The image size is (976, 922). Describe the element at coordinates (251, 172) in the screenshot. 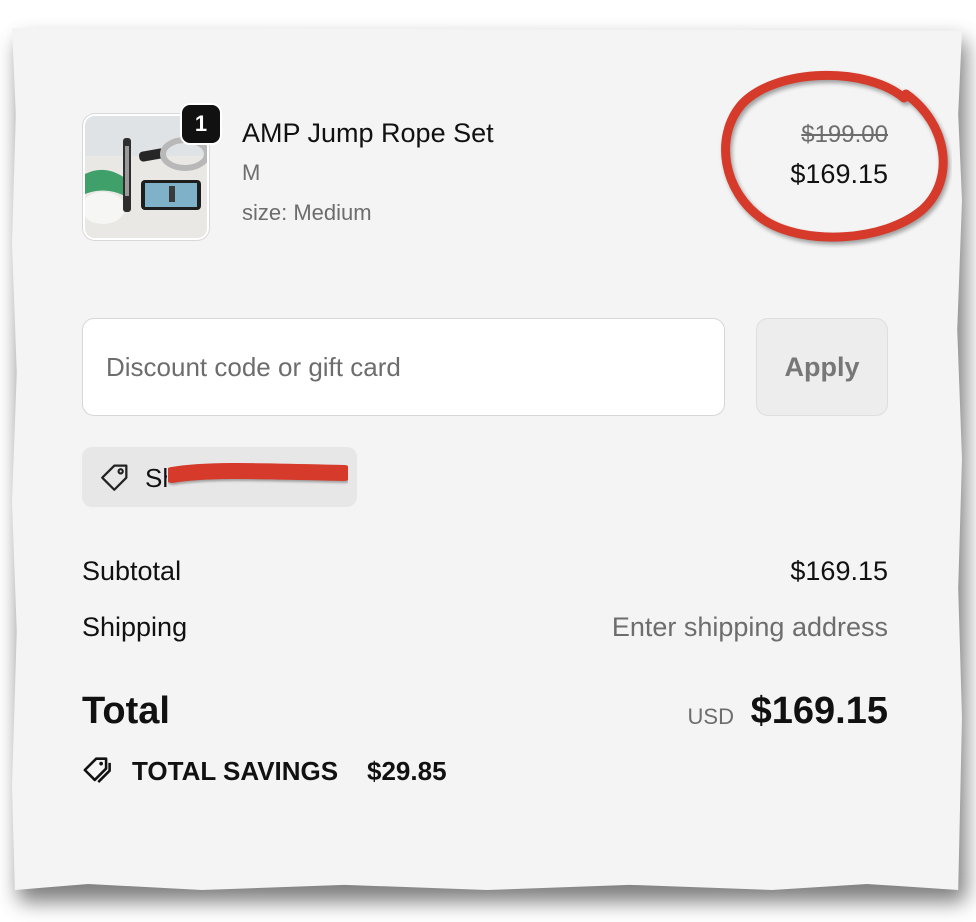

I see `product-variant: M` at that location.